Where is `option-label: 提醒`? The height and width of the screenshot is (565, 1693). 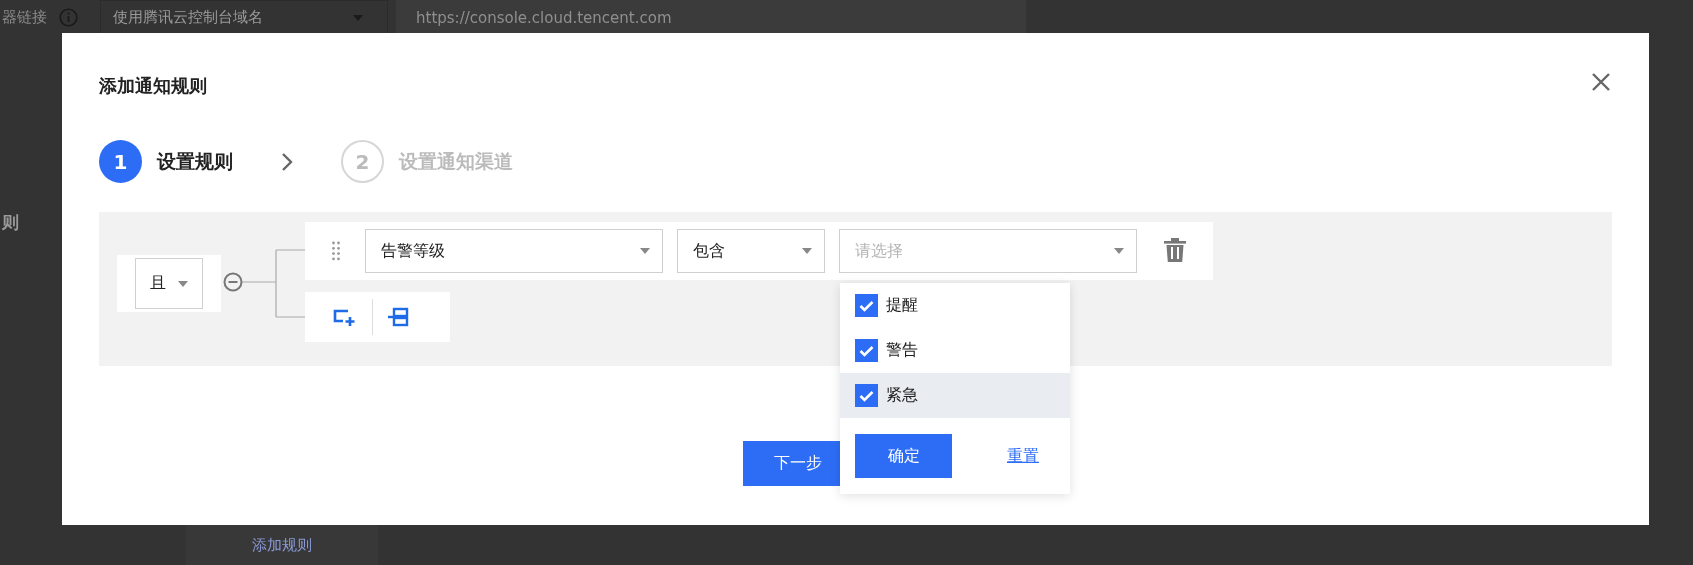 option-label: 提醒 is located at coordinates (902, 305).